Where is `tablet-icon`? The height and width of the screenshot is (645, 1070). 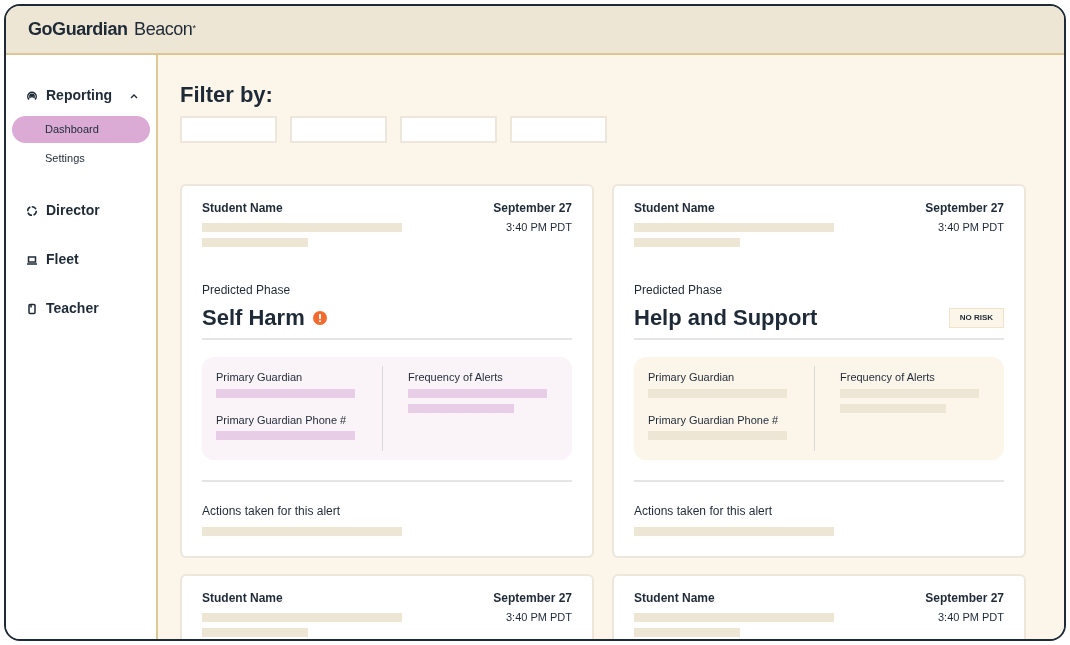 tablet-icon is located at coordinates (32, 308).